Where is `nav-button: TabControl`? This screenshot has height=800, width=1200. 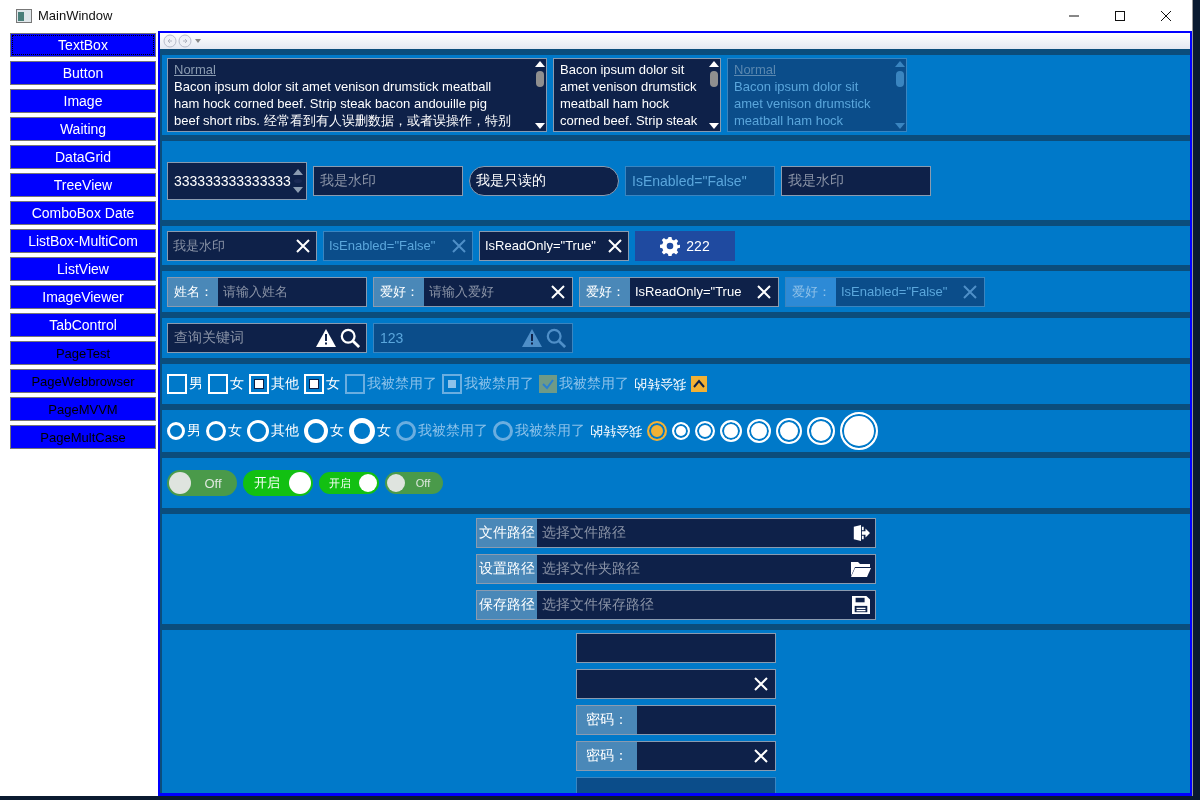 nav-button: TabControl is located at coordinates (83, 325).